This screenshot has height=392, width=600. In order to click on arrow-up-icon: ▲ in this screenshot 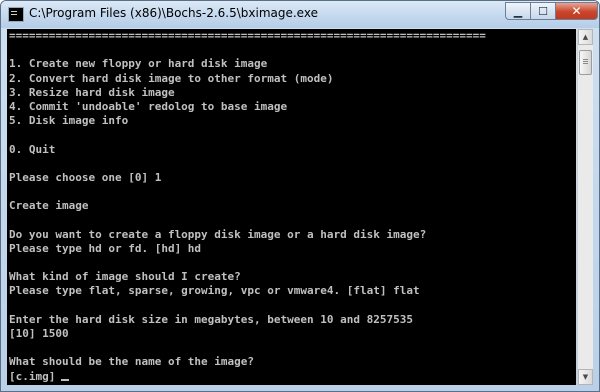, I will do `click(585, 37)`.